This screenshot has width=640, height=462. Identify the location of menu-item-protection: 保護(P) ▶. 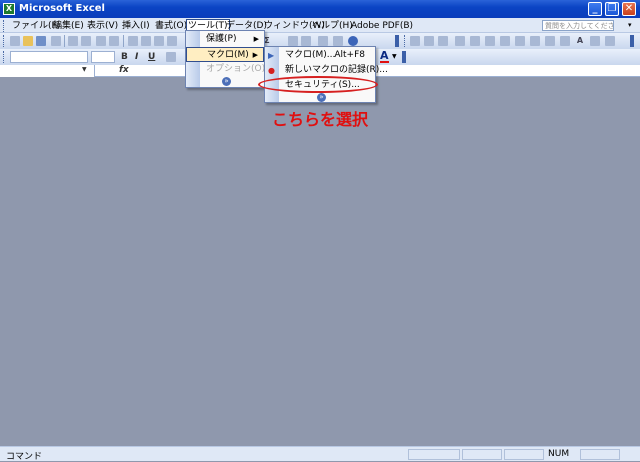
(225, 39).